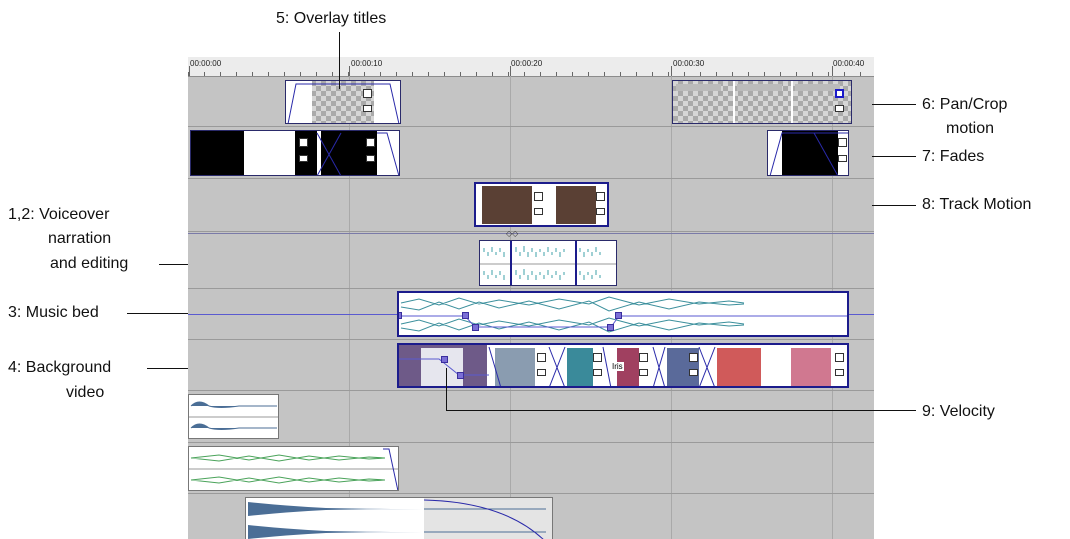  Describe the element at coordinates (970, 128) in the screenshot. I see `callout-pan-crop-2: motion` at that location.